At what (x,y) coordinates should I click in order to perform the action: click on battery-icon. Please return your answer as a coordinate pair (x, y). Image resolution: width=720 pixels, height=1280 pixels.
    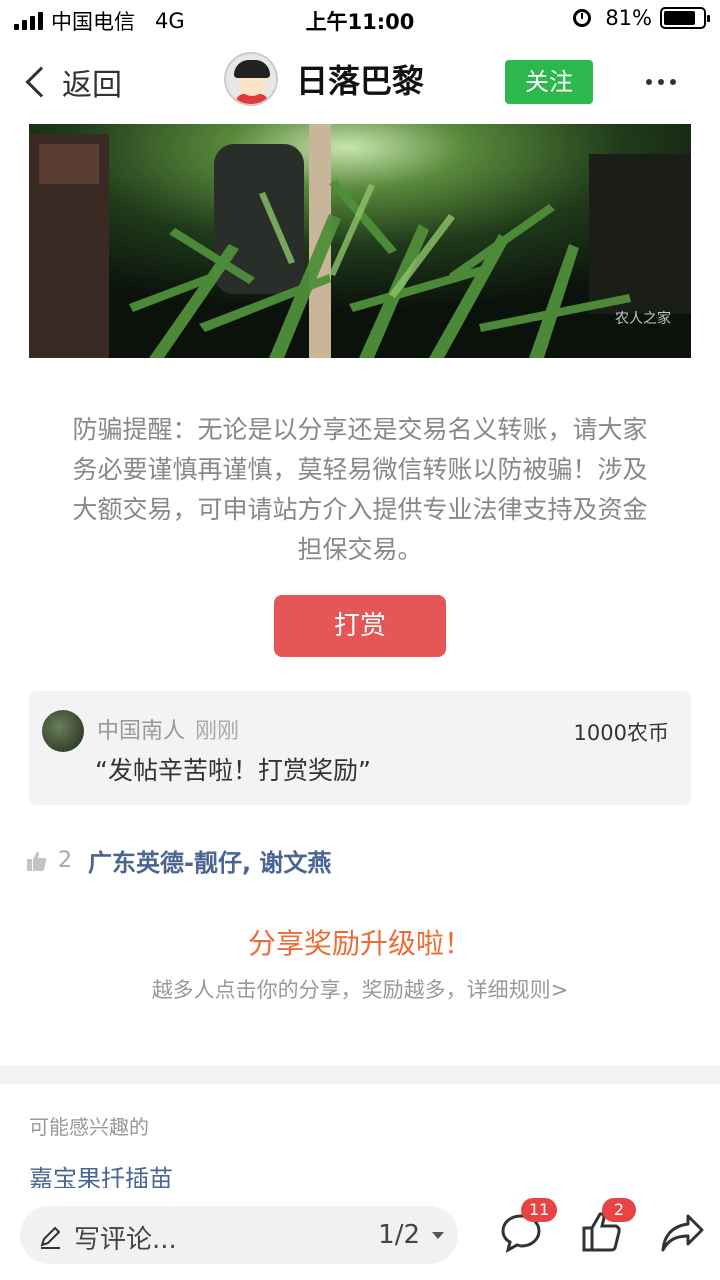
    Looking at the image, I should click on (685, 18).